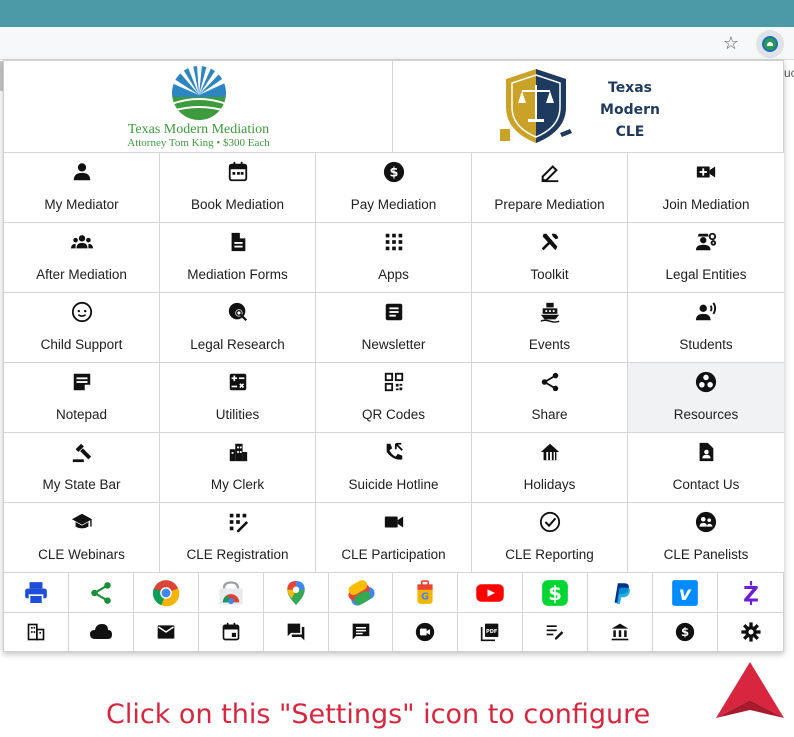 Image resolution: width=794 pixels, height=737 pixels. What do you see at coordinates (706, 188) in the screenshot?
I see `menu-item-join-mediation: Join Mediation` at bounding box center [706, 188].